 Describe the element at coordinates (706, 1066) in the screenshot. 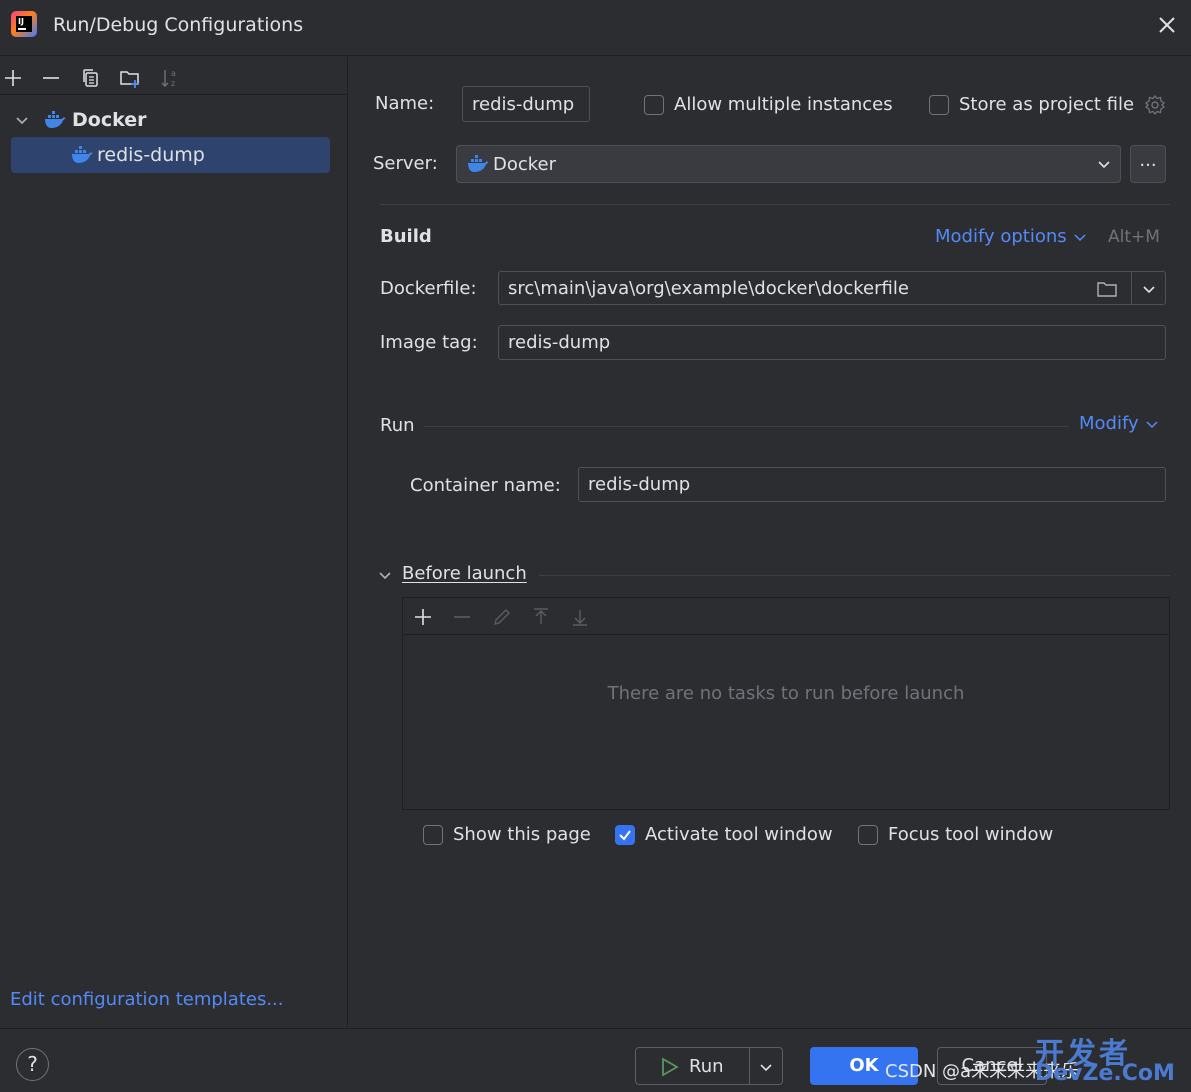

I see `run-label: Run` at that location.